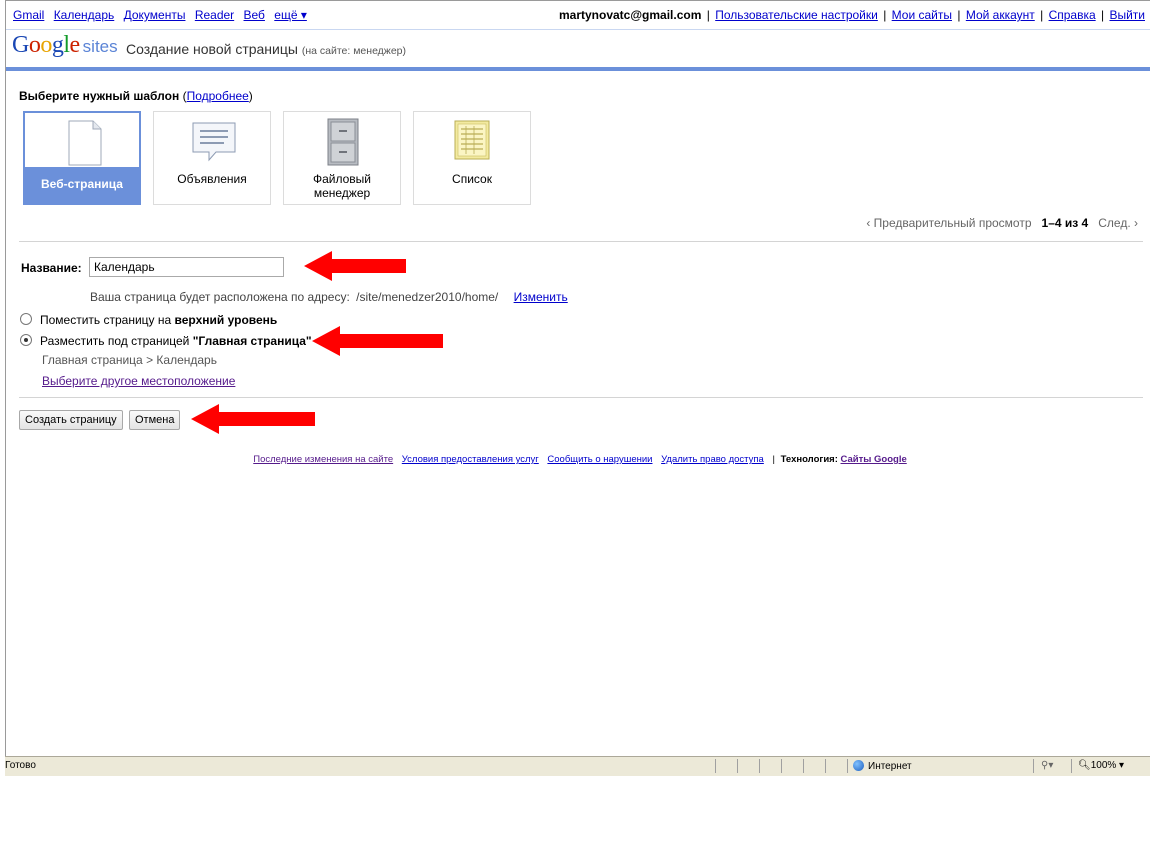 This screenshot has width=1150, height=864. I want to click on web-link: Веб, so click(254, 15).